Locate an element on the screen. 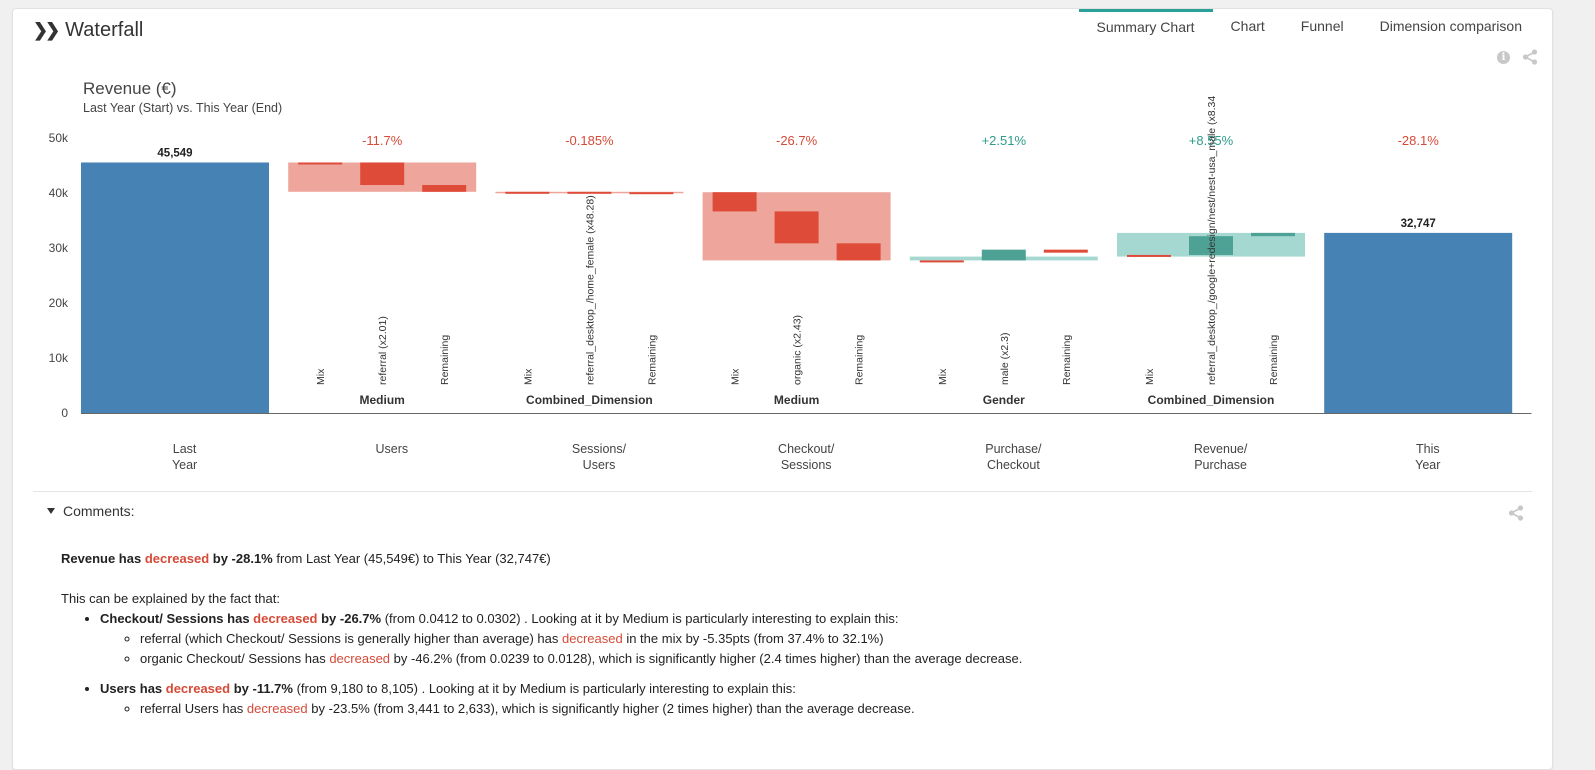  tab-funnel: Funnel is located at coordinates (1322, 27).